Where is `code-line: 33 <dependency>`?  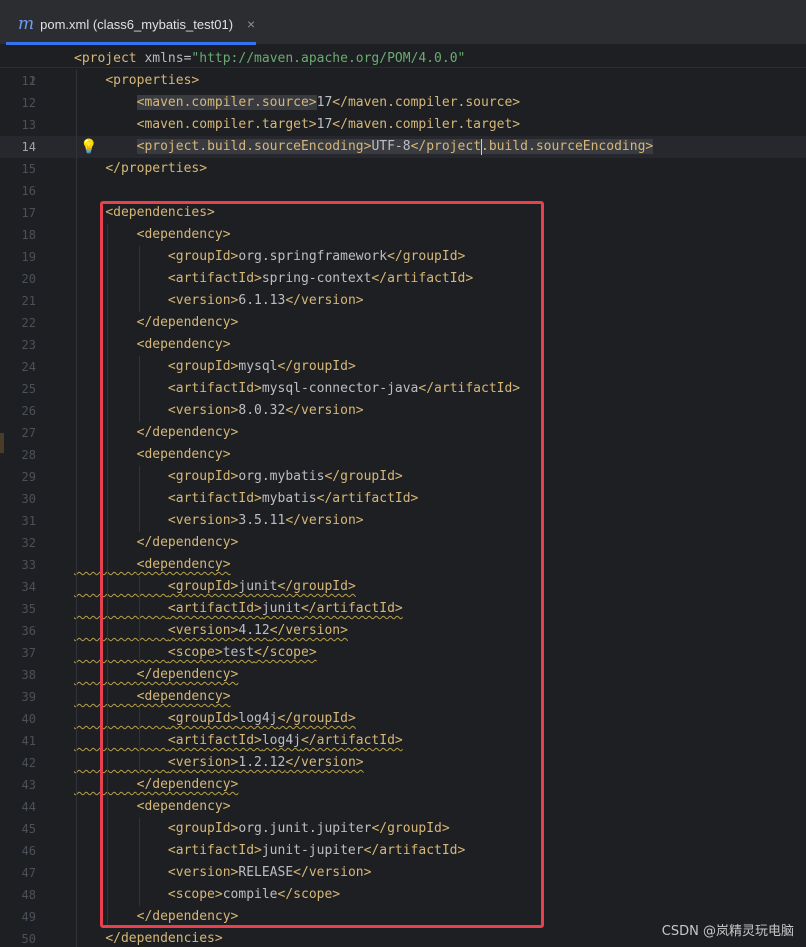 code-line: 33 <dependency> is located at coordinates (403, 565).